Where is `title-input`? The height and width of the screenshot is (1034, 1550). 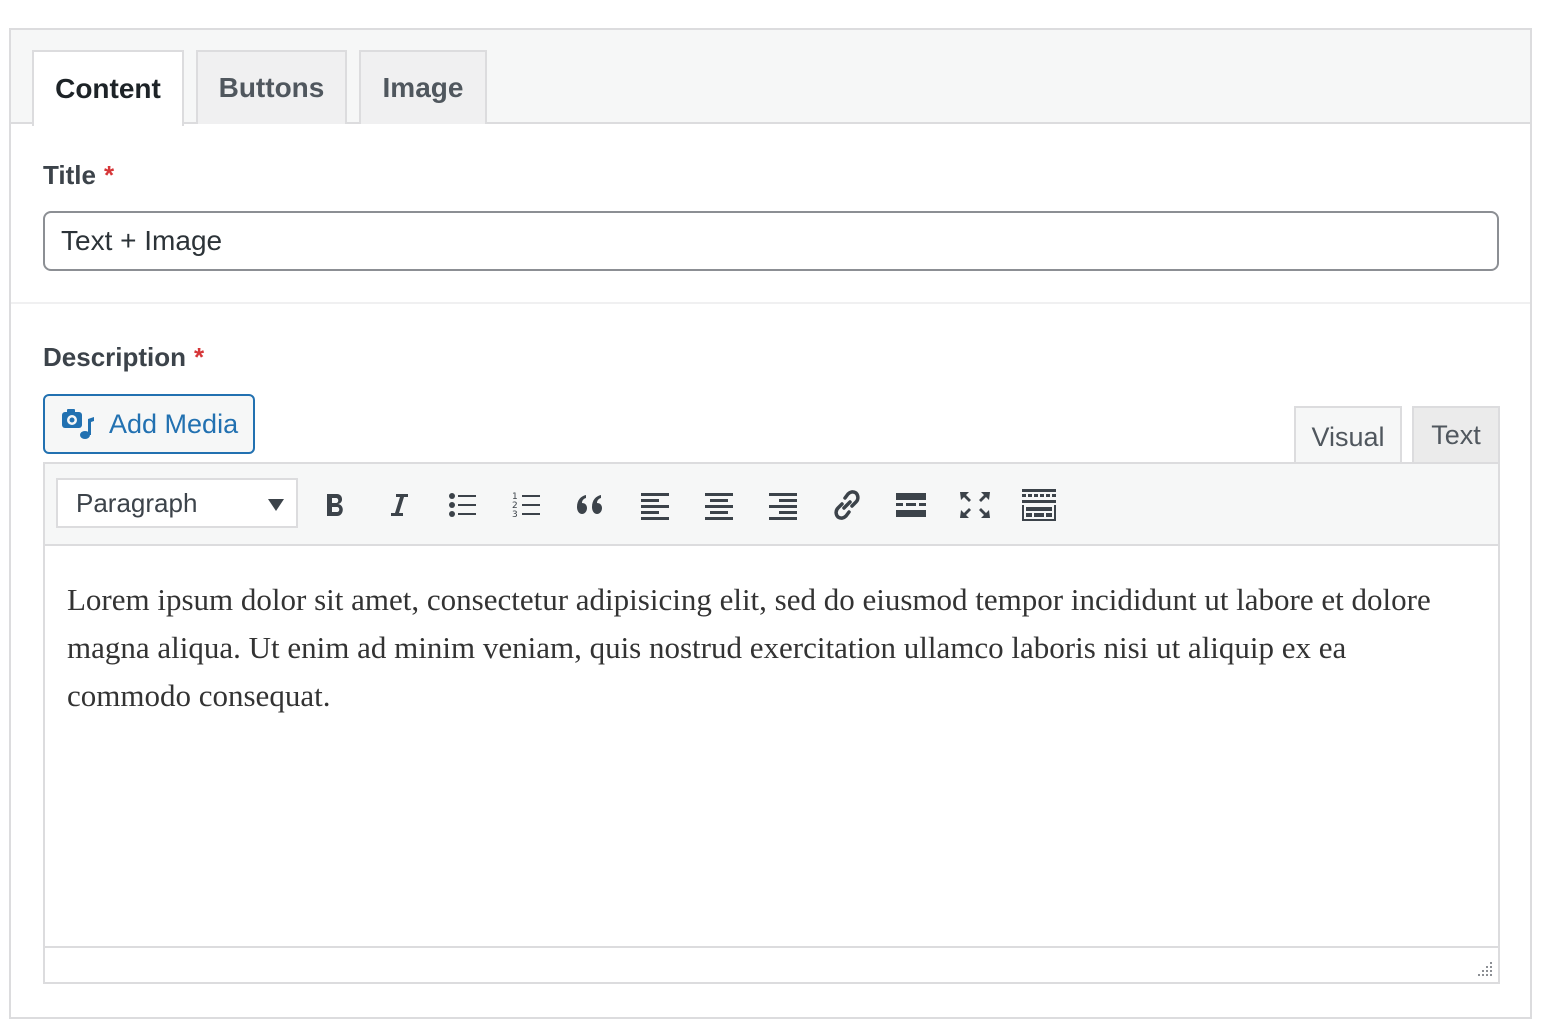 title-input is located at coordinates (771, 241).